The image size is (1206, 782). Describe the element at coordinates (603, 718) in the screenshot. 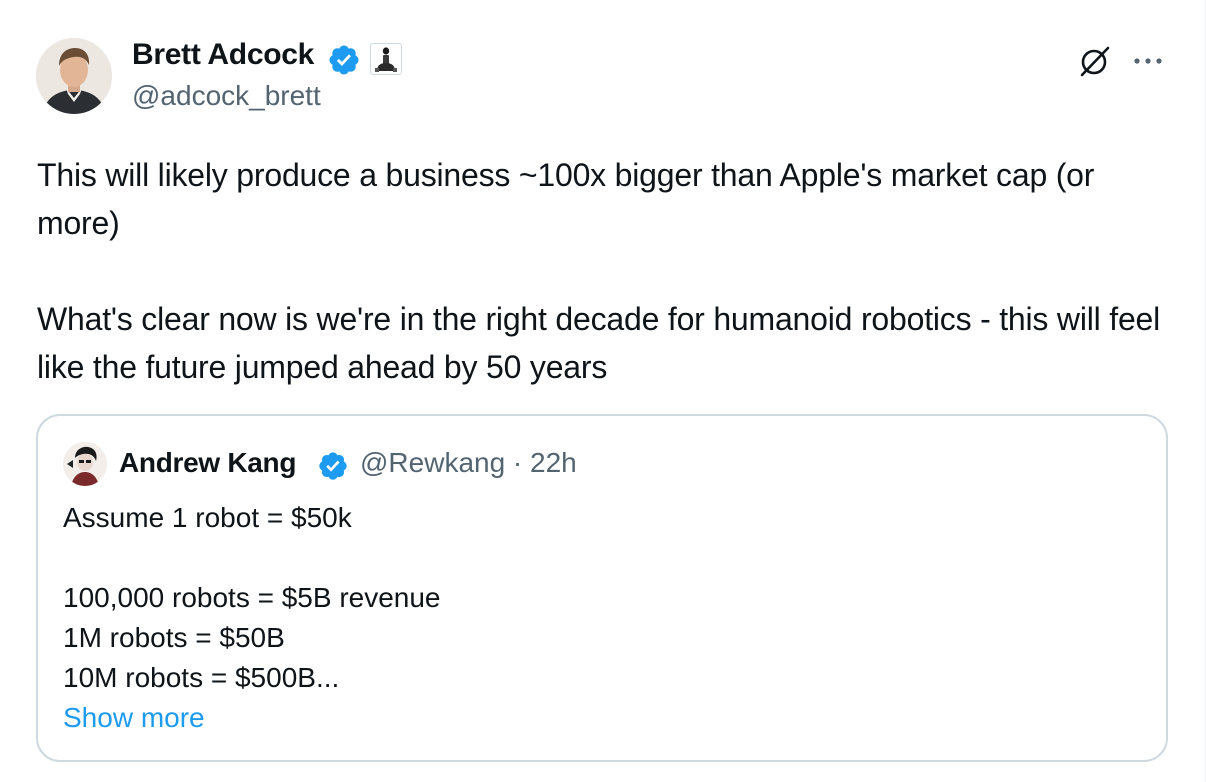

I see `show-more-link: Show more` at that location.